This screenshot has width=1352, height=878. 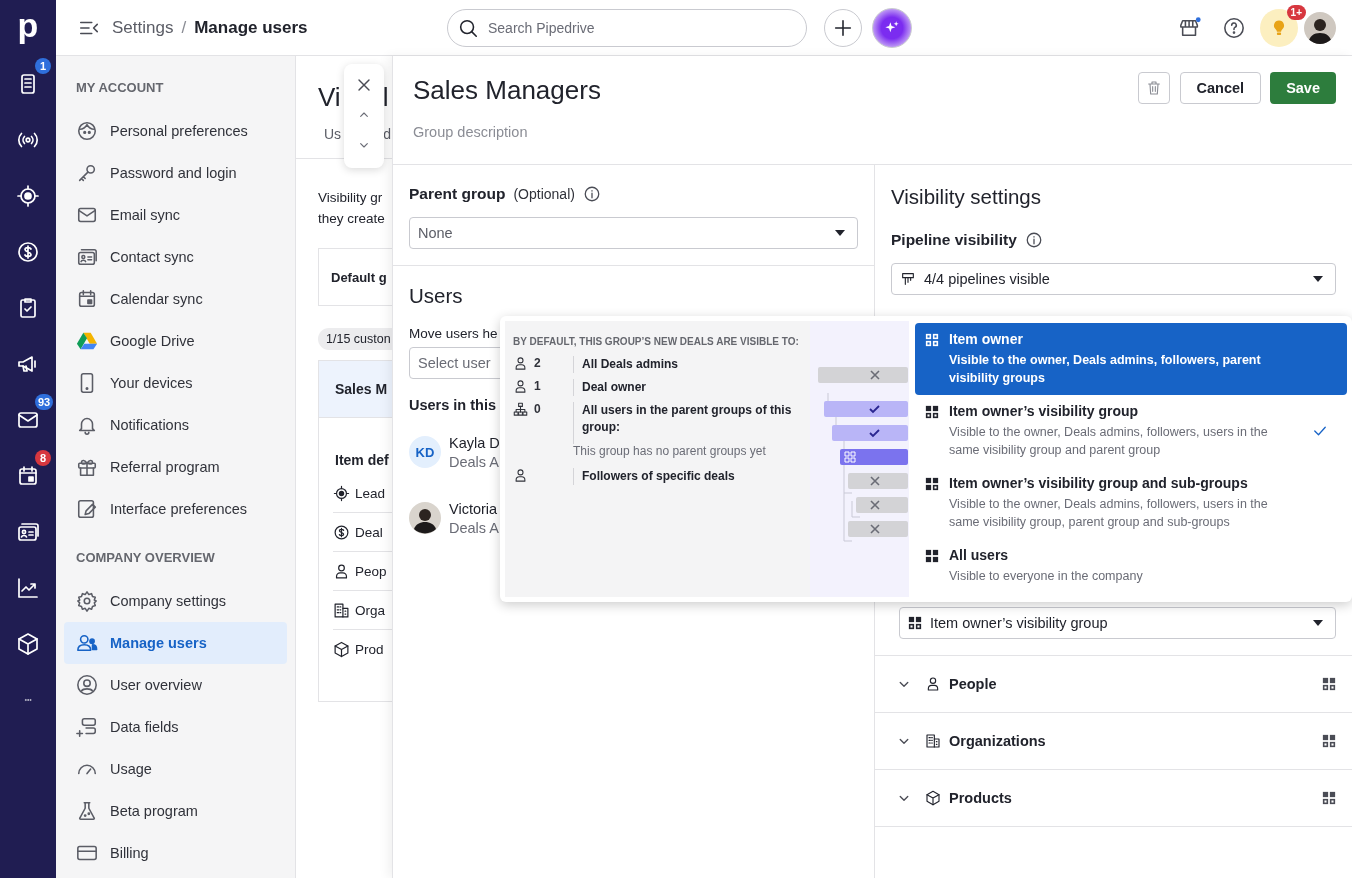 What do you see at coordinates (933, 741) in the screenshot?
I see `building-icon` at bounding box center [933, 741].